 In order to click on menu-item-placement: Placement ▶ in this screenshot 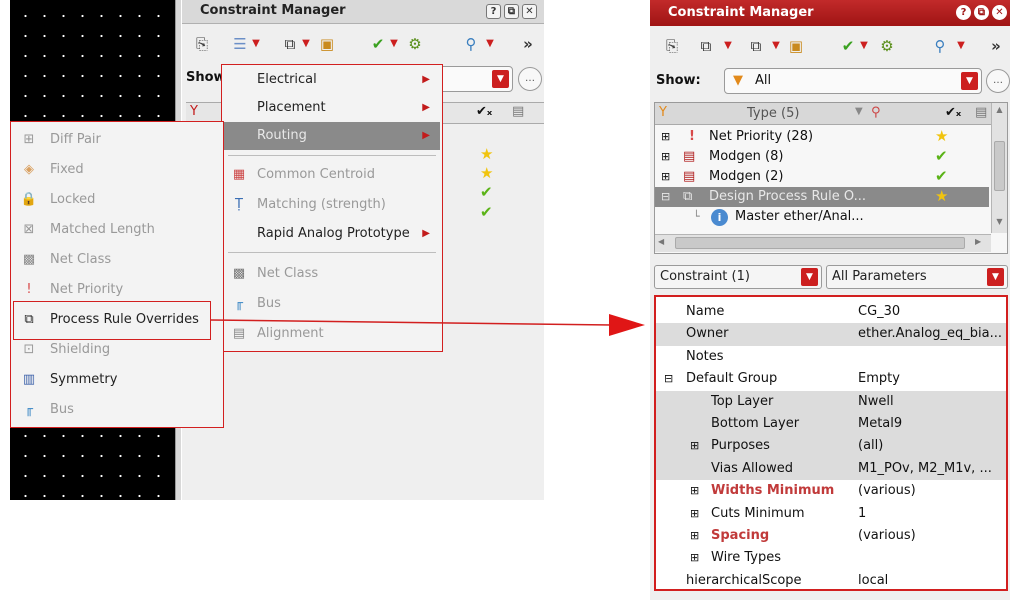, I will do `click(331, 108)`.